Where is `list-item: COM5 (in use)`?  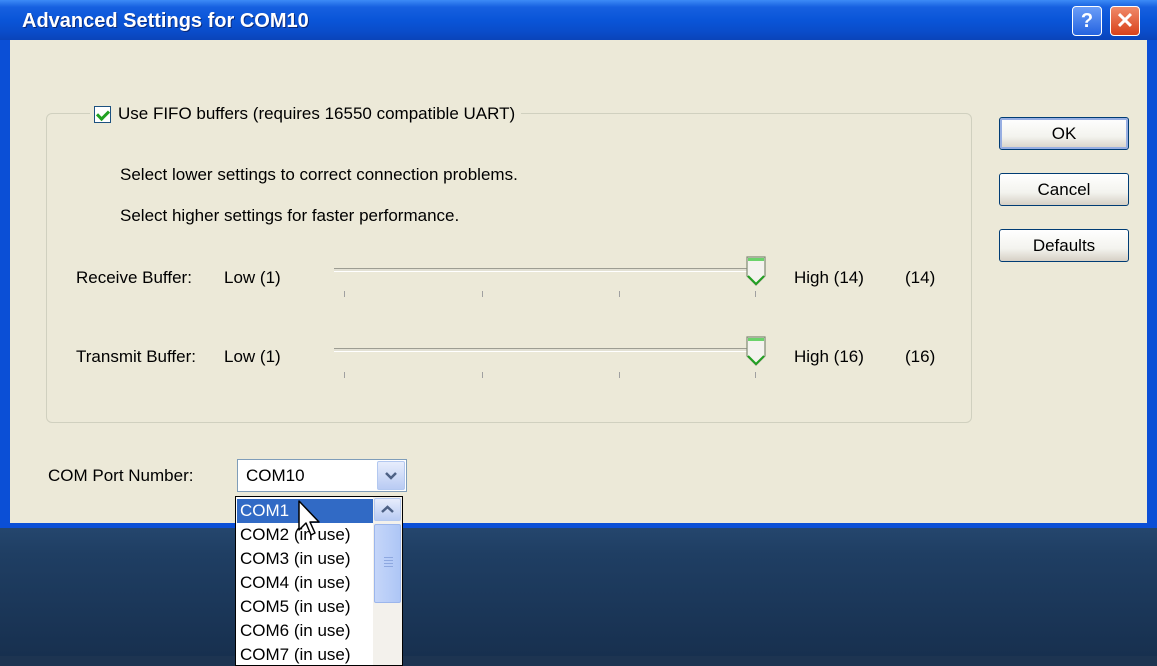
list-item: COM5 (in use) is located at coordinates (305, 607).